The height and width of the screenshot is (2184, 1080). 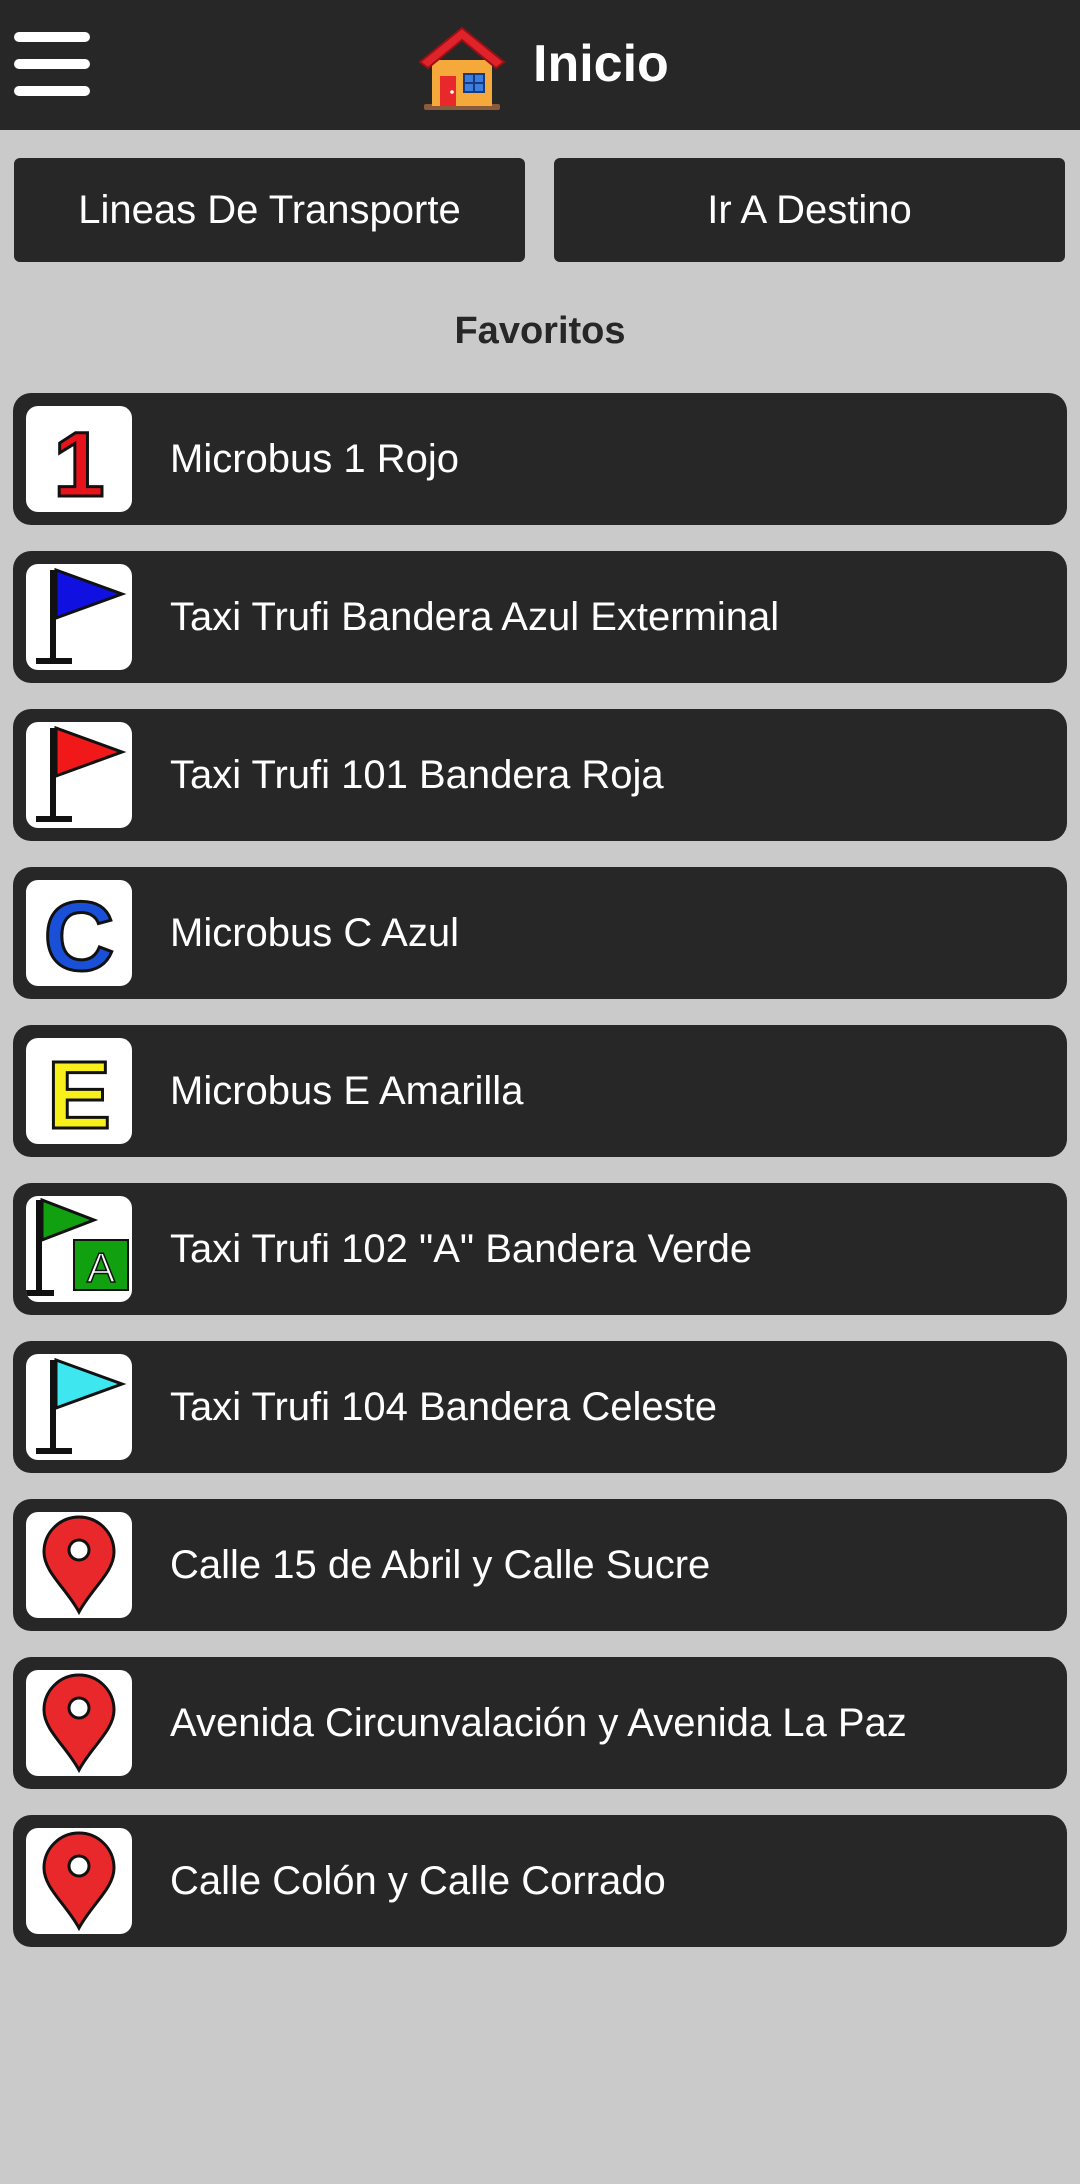 What do you see at coordinates (601, 64) in the screenshot?
I see `page-title: Inicio` at bounding box center [601, 64].